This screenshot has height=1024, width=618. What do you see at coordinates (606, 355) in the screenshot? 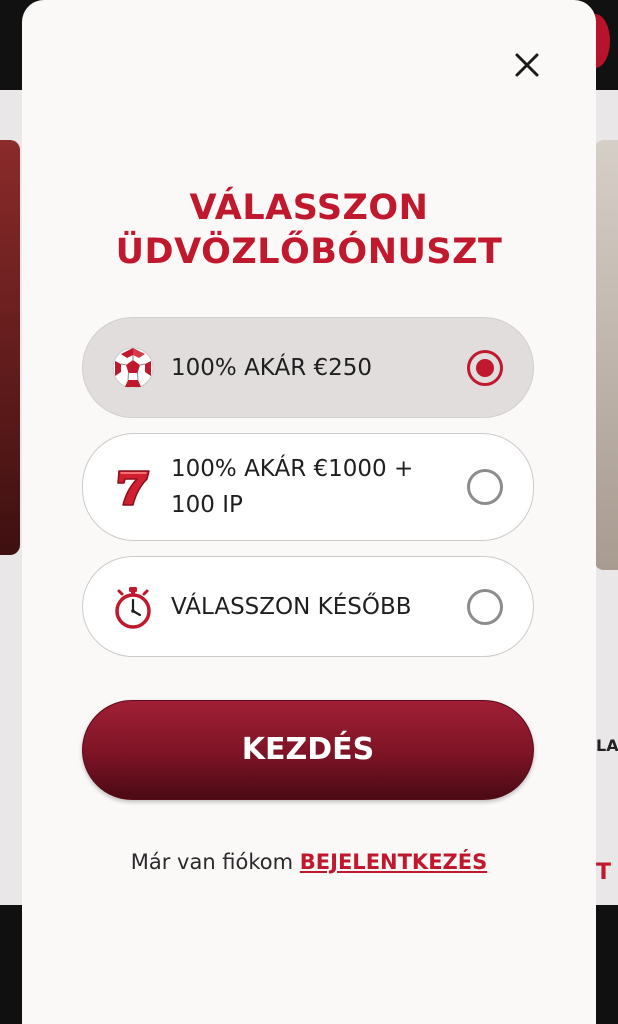
I see `background-right-card` at bounding box center [606, 355].